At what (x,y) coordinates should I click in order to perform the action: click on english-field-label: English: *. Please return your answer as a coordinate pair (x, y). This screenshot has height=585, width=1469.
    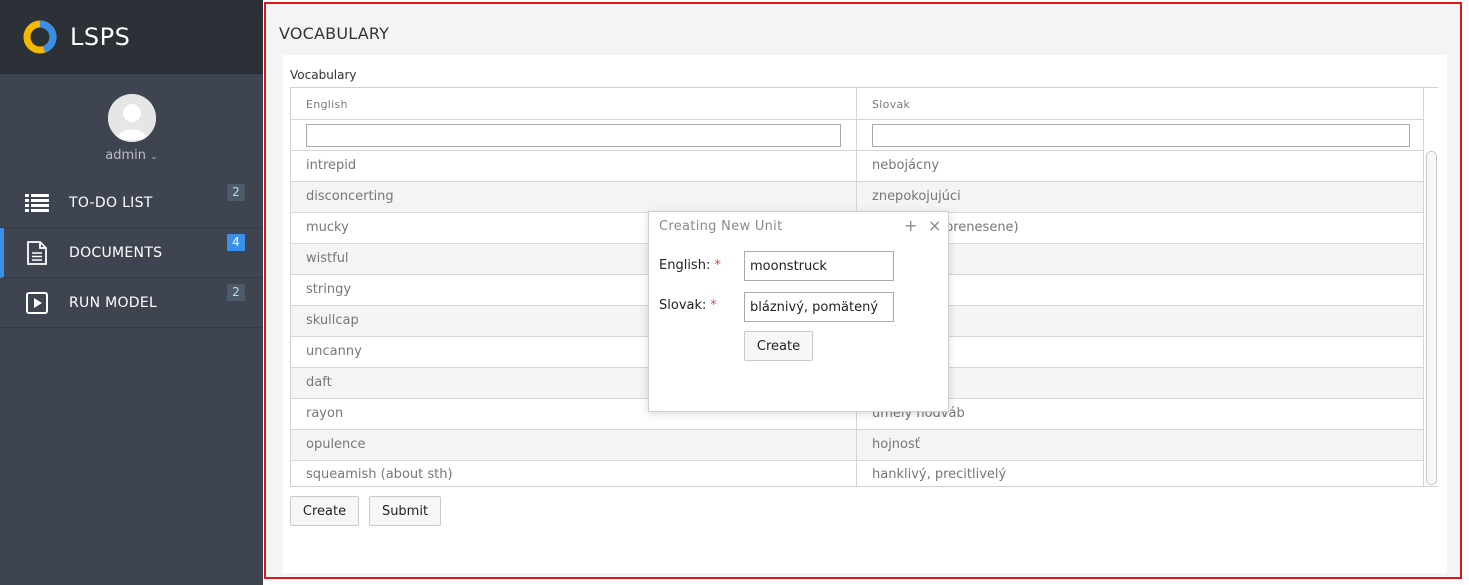
    Looking at the image, I should click on (690, 265).